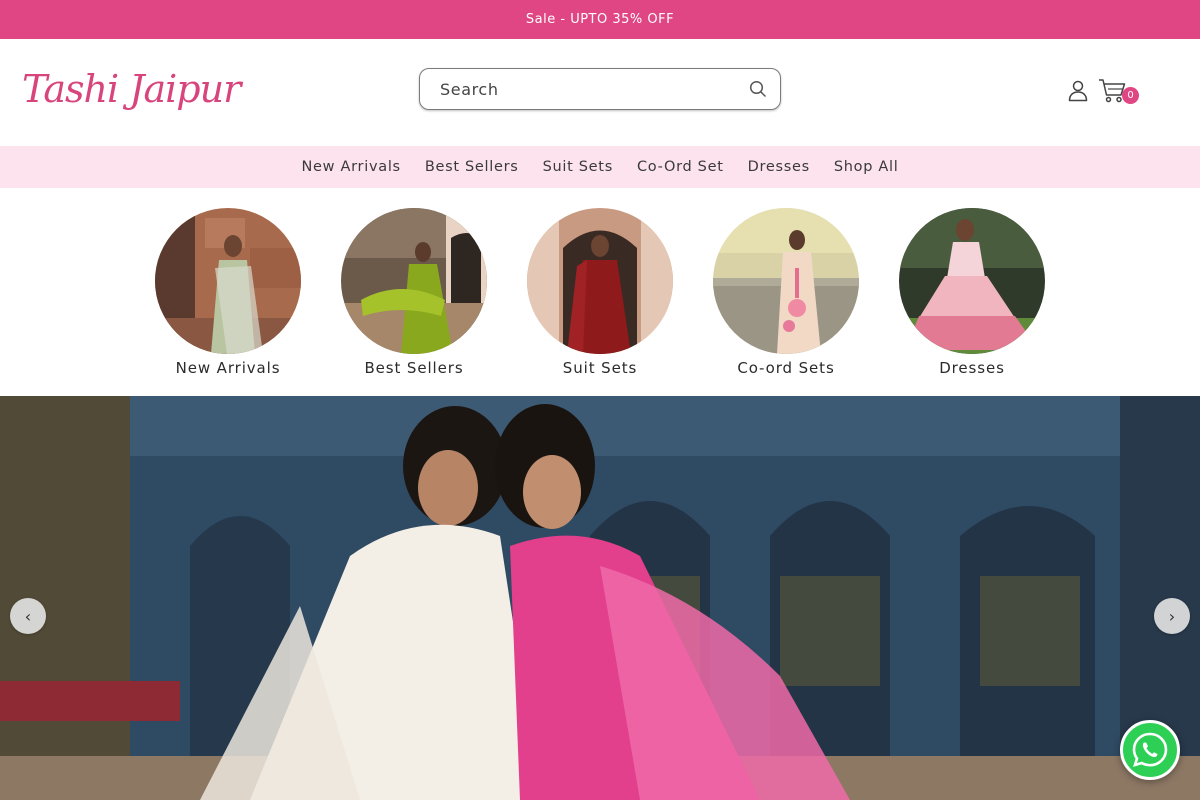 The height and width of the screenshot is (800, 1200). I want to click on category-best-sellers: Best Sellers, so click(414, 292).